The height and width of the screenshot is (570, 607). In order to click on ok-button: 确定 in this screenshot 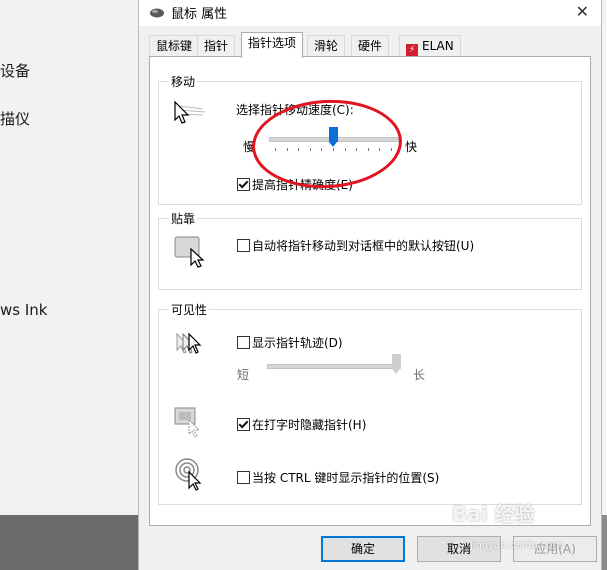, I will do `click(363, 549)`.